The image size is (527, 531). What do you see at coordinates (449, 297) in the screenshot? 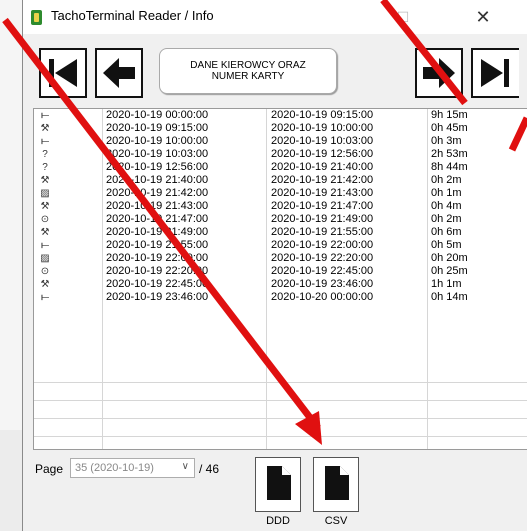
I see `duration: 0h 14m` at bounding box center [449, 297].